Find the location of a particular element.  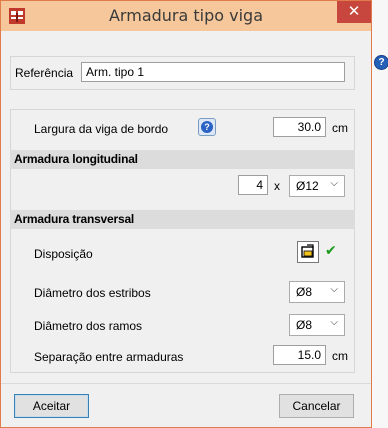

stirrup-diameter-select: Ø8 ⌵ is located at coordinates (317, 292).